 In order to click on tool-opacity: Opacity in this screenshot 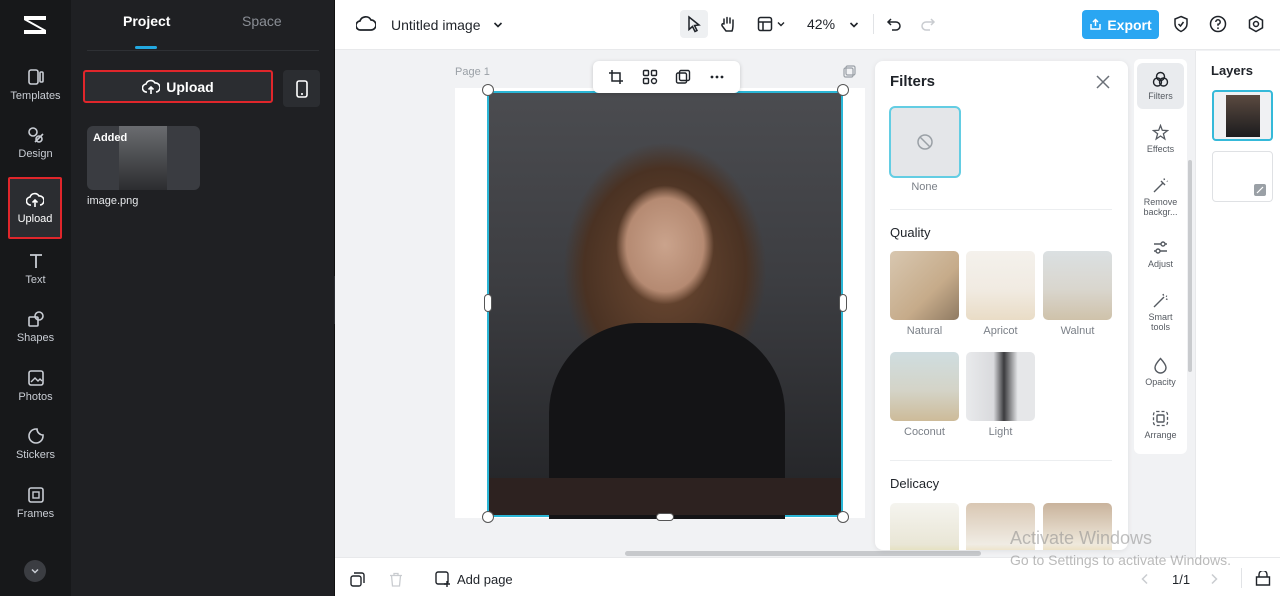, I will do `click(1160, 372)`.